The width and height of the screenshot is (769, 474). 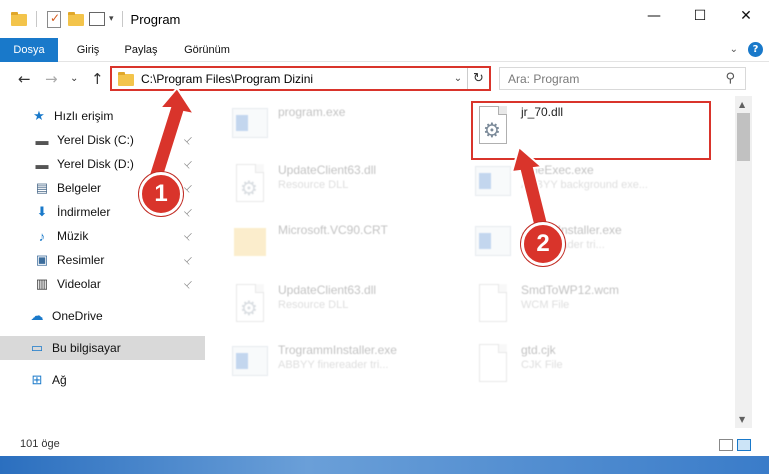 I want to click on file-text: program.exe, so click(x=311, y=112).